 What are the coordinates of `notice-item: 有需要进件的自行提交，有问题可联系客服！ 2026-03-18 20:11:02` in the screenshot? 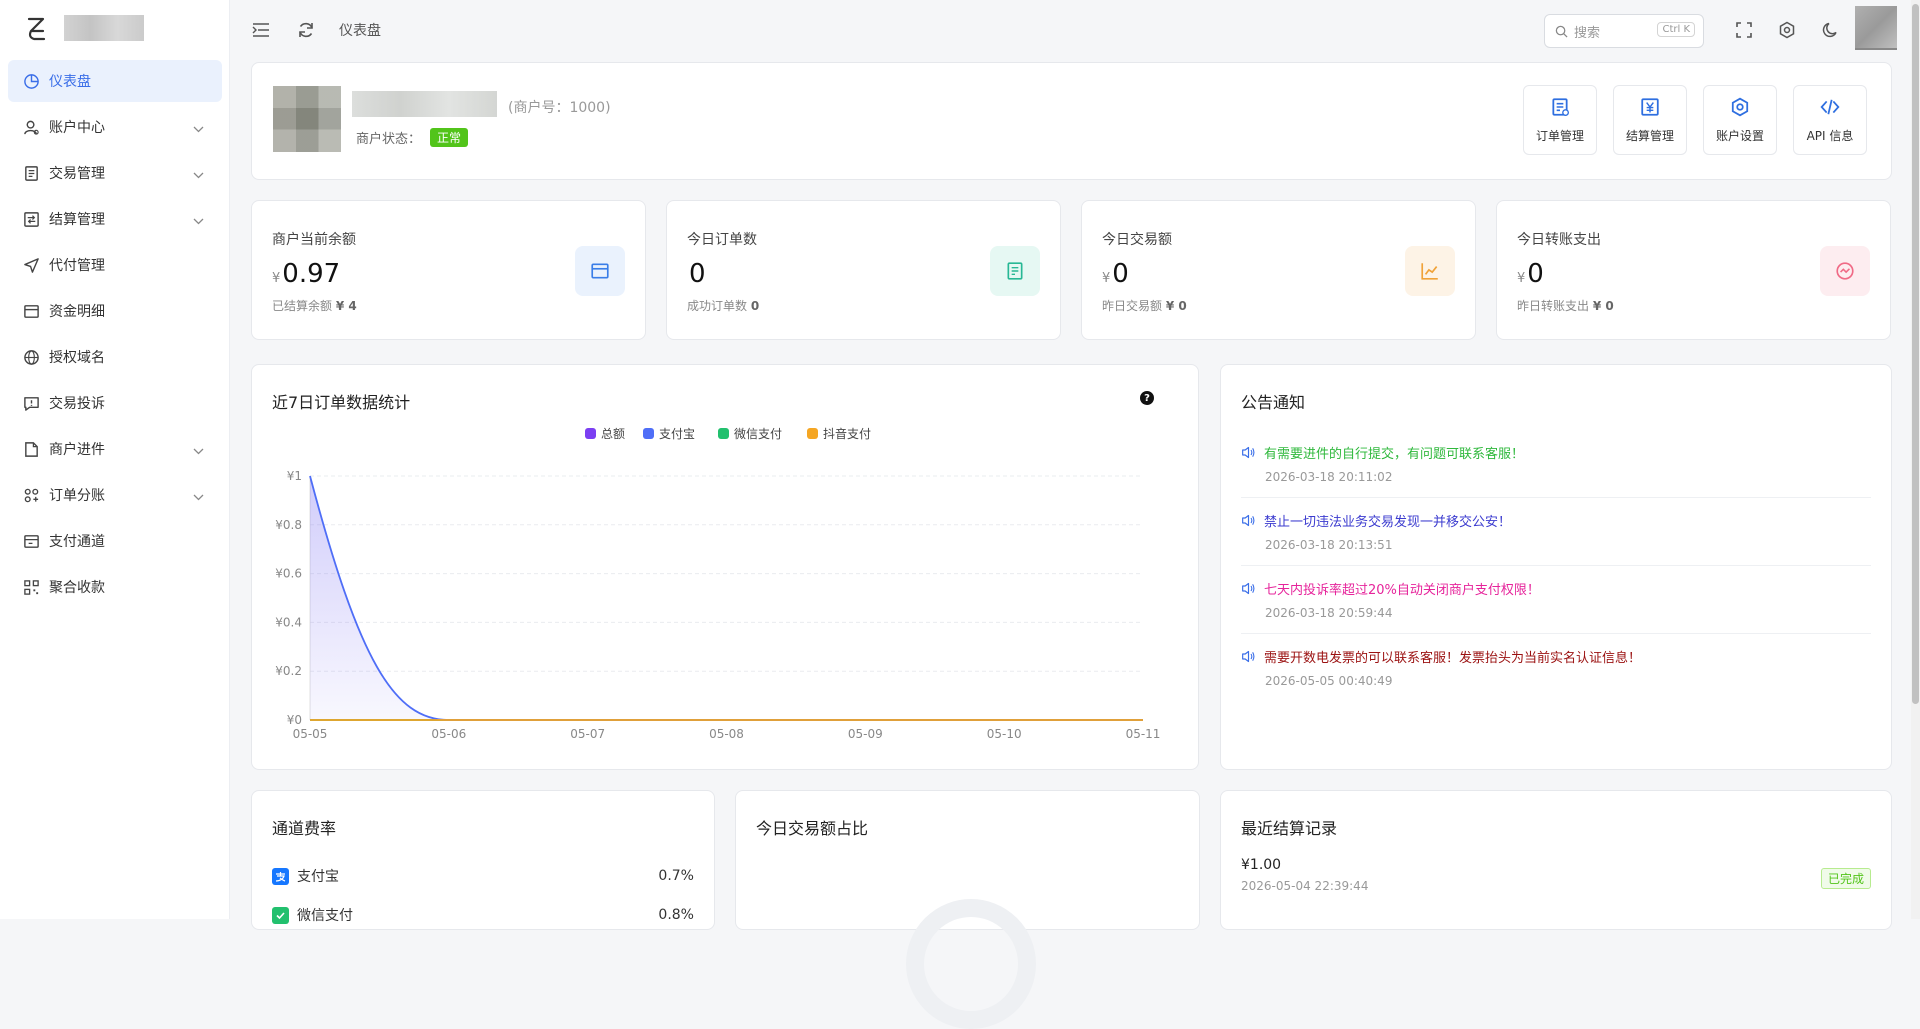 It's located at (1556, 463).